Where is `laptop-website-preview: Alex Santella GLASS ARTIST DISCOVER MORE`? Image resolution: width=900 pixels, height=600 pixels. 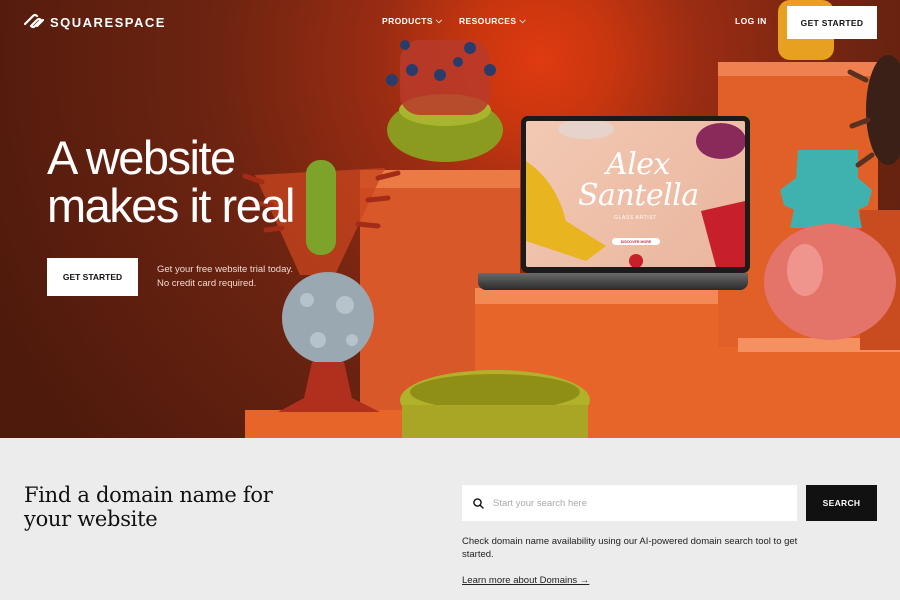 laptop-website-preview: Alex Santella GLASS ARTIST DISCOVER MORE is located at coordinates (635, 194).